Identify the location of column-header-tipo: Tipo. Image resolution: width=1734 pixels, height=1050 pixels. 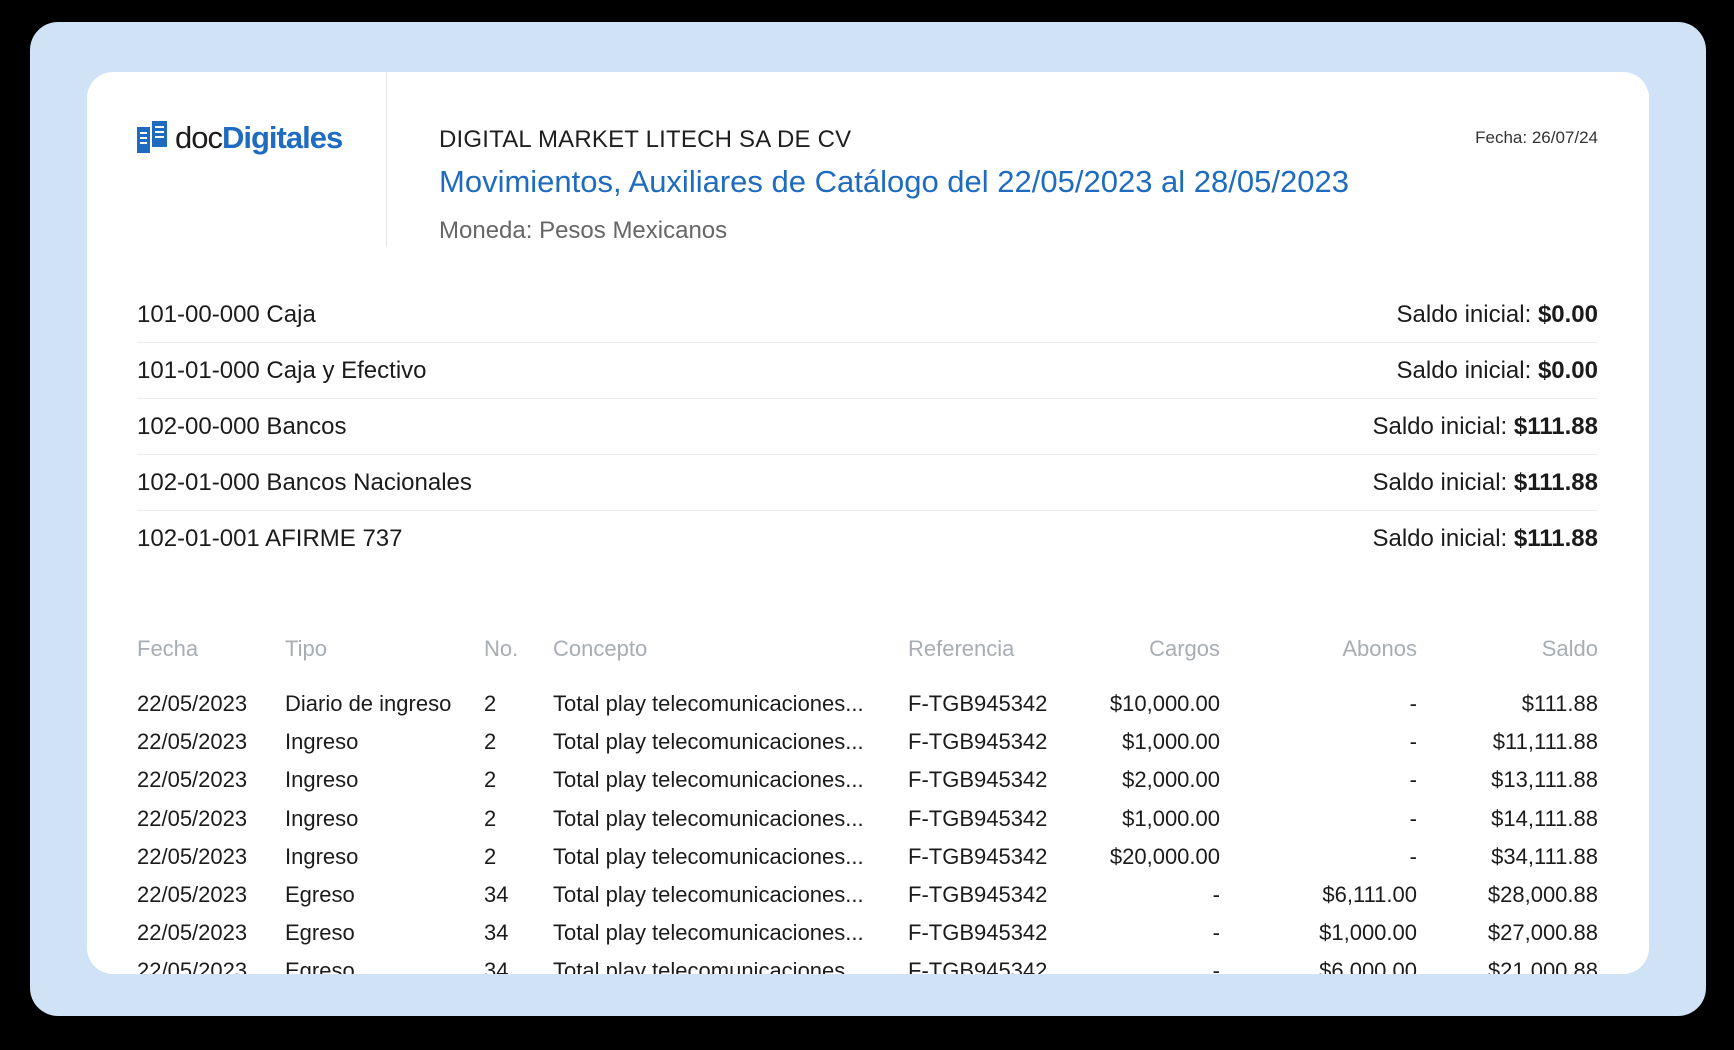
(384, 649).